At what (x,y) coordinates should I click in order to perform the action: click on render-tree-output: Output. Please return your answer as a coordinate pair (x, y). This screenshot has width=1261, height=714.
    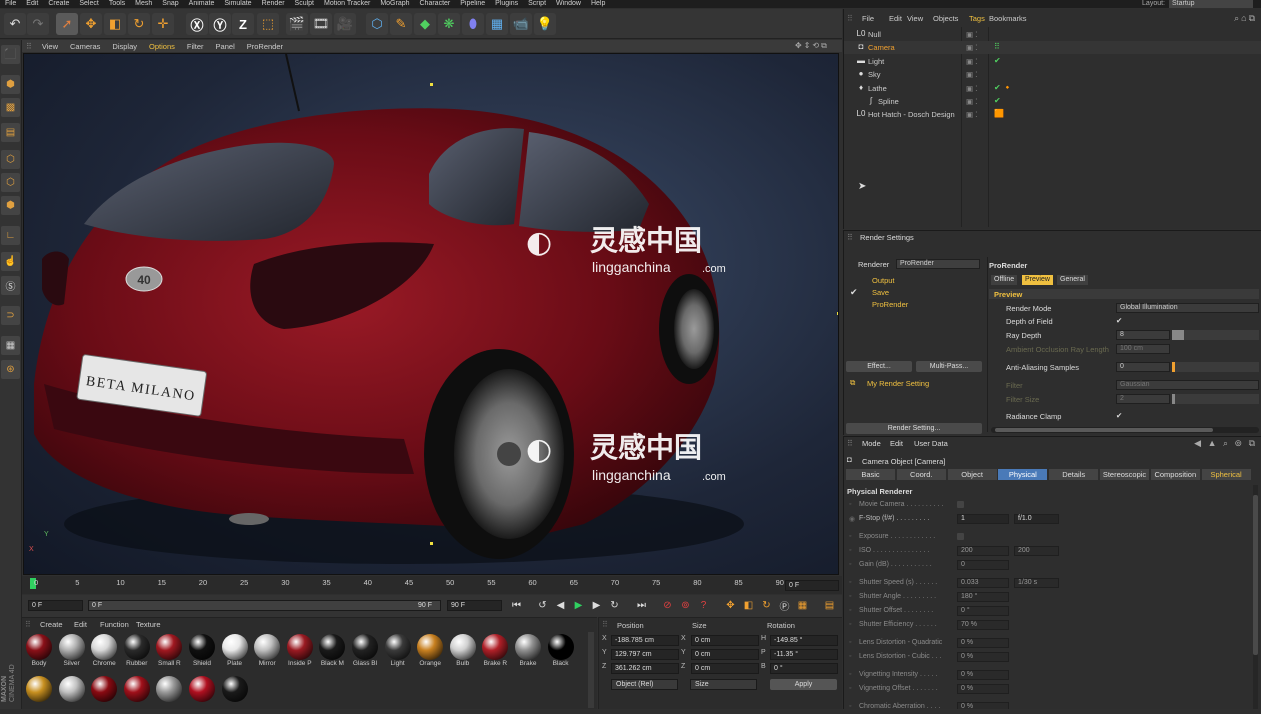
    Looking at the image, I should click on (883, 280).